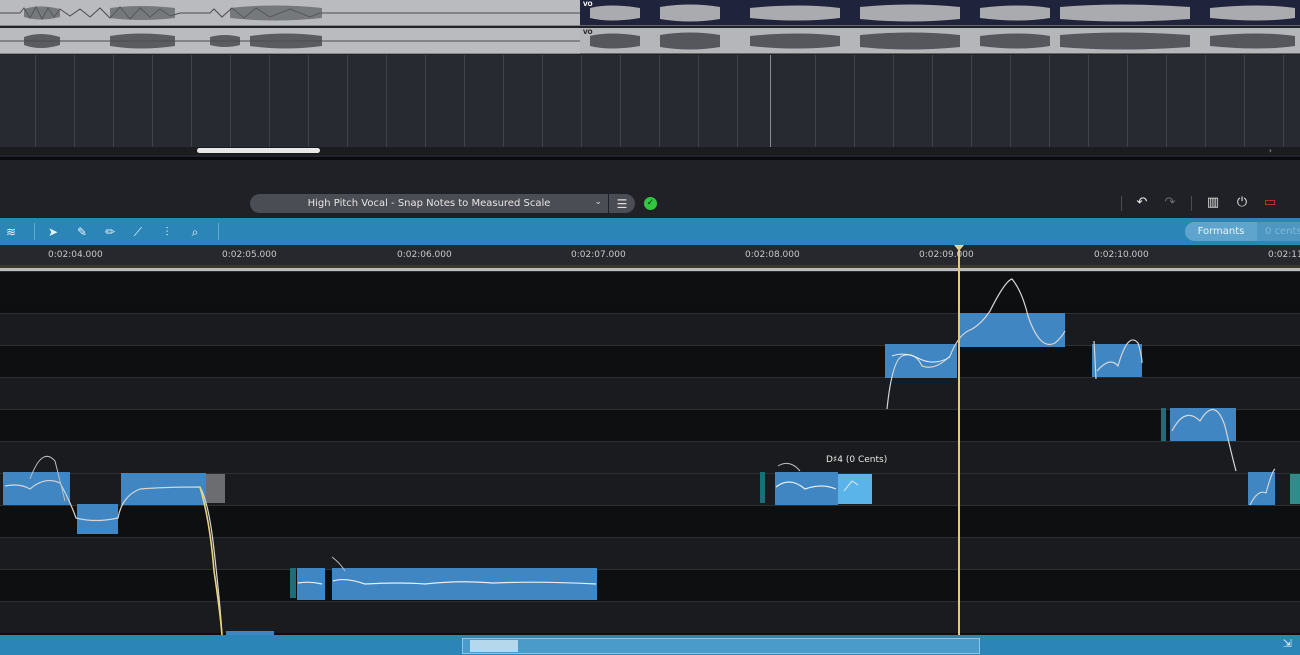  Describe the element at coordinates (1270, 203) in the screenshot. I see `record-icon: ▭` at that location.